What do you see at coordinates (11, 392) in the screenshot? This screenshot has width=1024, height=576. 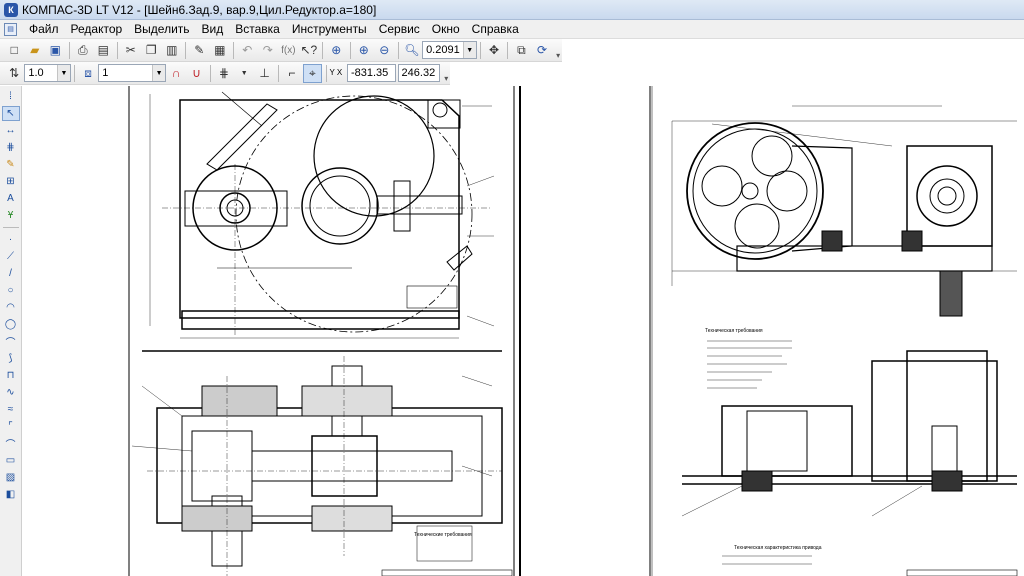 I see `bezier-icon: ∿` at bounding box center [11, 392].